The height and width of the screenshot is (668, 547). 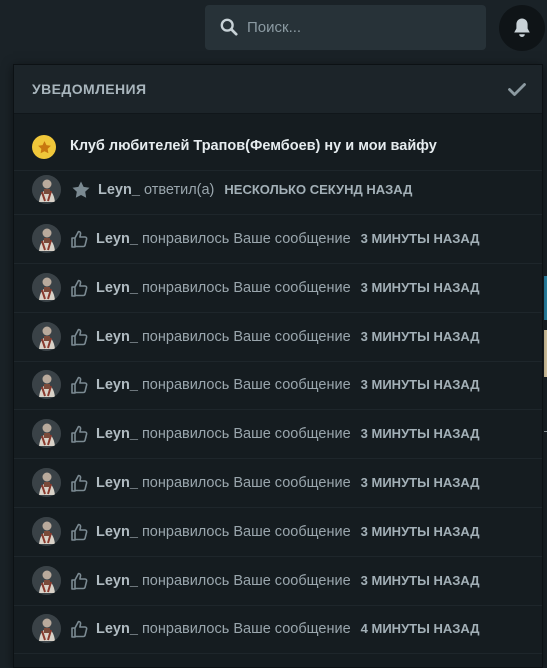 What do you see at coordinates (517, 89) in the screenshot?
I see `check-icon` at bounding box center [517, 89].